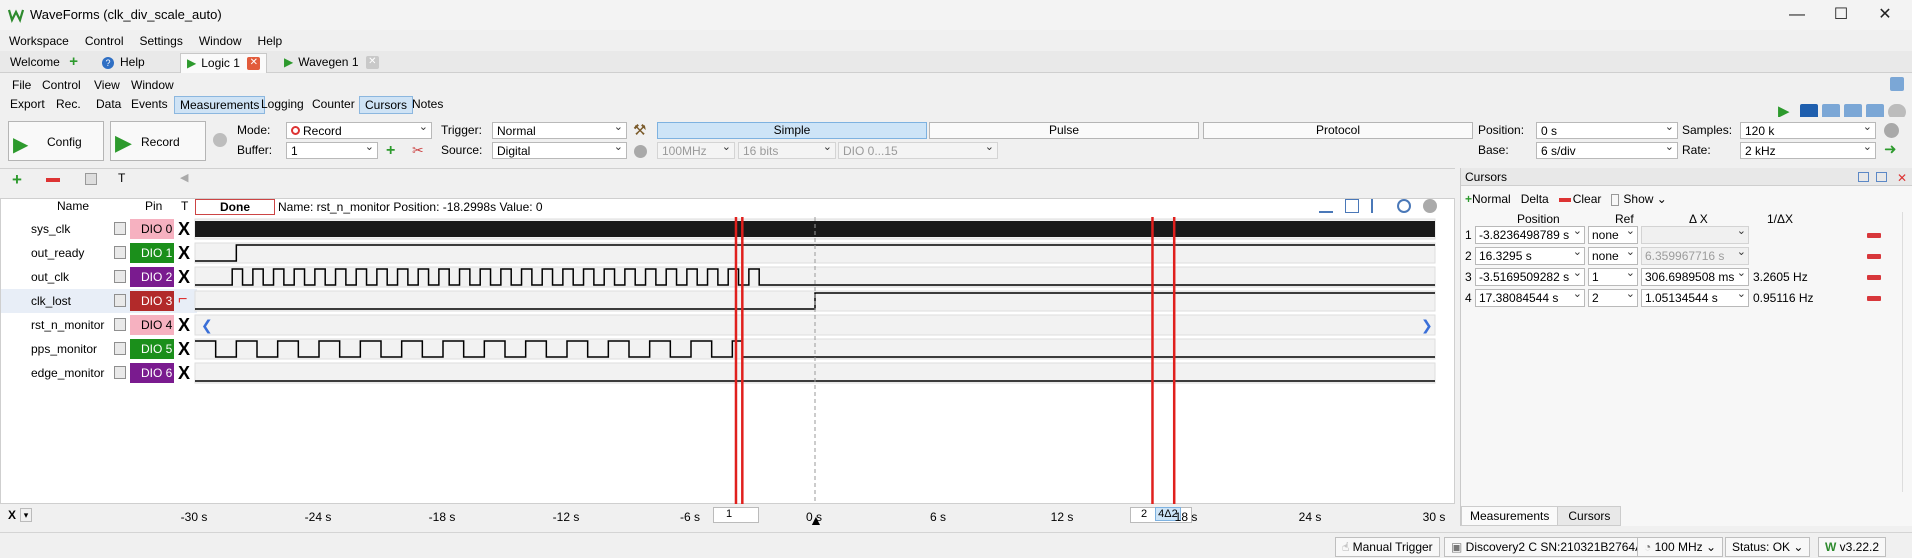 This screenshot has height=558, width=1912. I want to click on show-button: Show ⌄, so click(1639, 199).